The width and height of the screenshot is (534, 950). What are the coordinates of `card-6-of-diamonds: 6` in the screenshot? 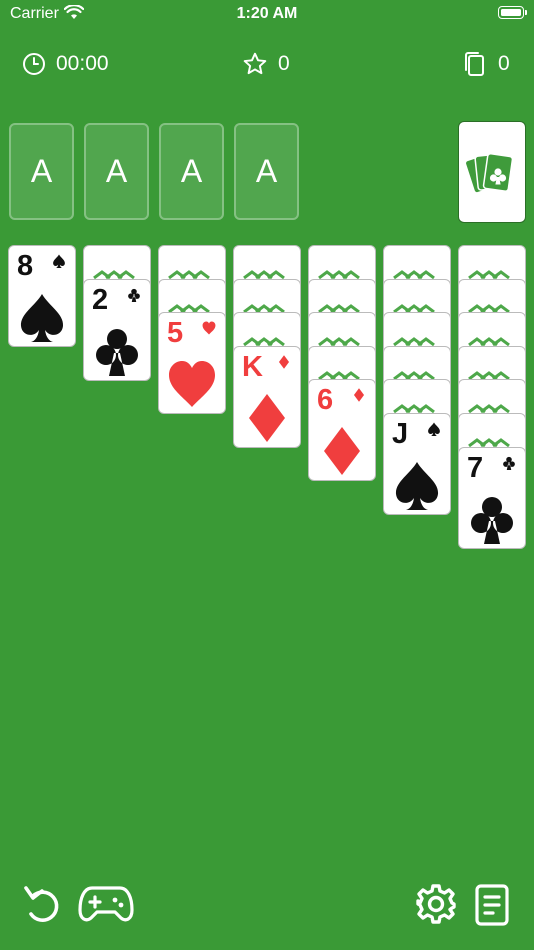 It's located at (342, 430).